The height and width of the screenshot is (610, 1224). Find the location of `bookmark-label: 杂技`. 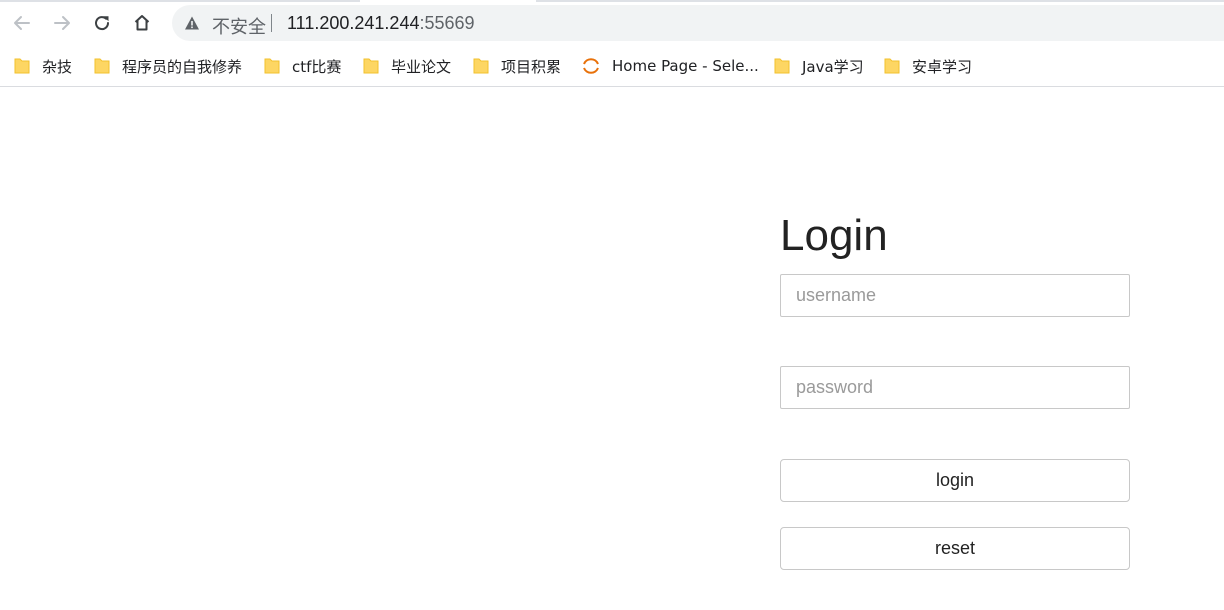

bookmark-label: 杂技 is located at coordinates (57, 66).